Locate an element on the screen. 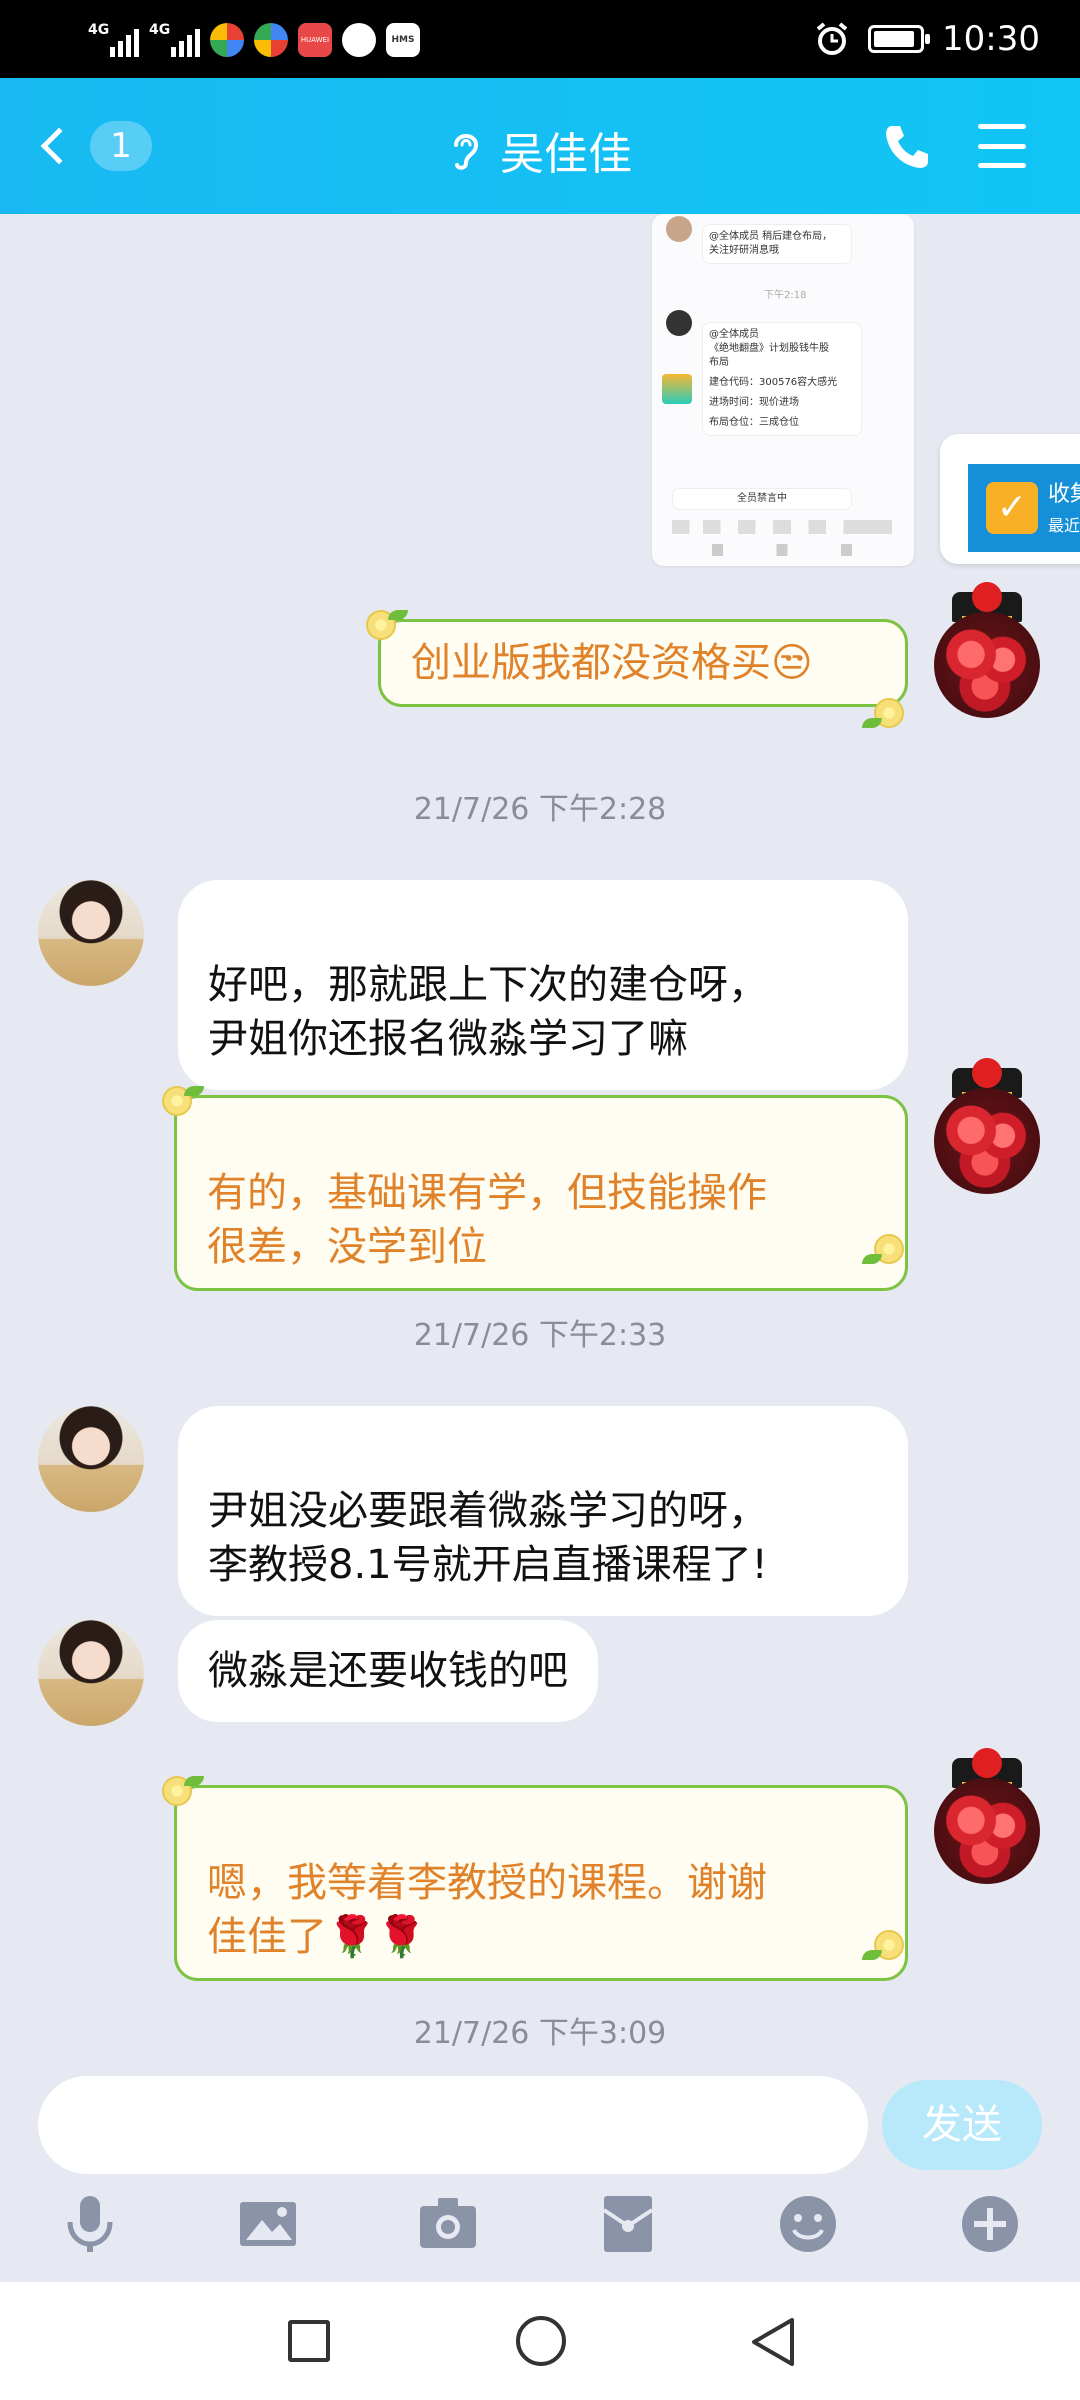 Image resolution: width=1080 pixels, height=2400 pixels. message-bubble-sent: 有的，基础课有学，但技能操作 很差，没学到位 is located at coordinates (541, 1193).